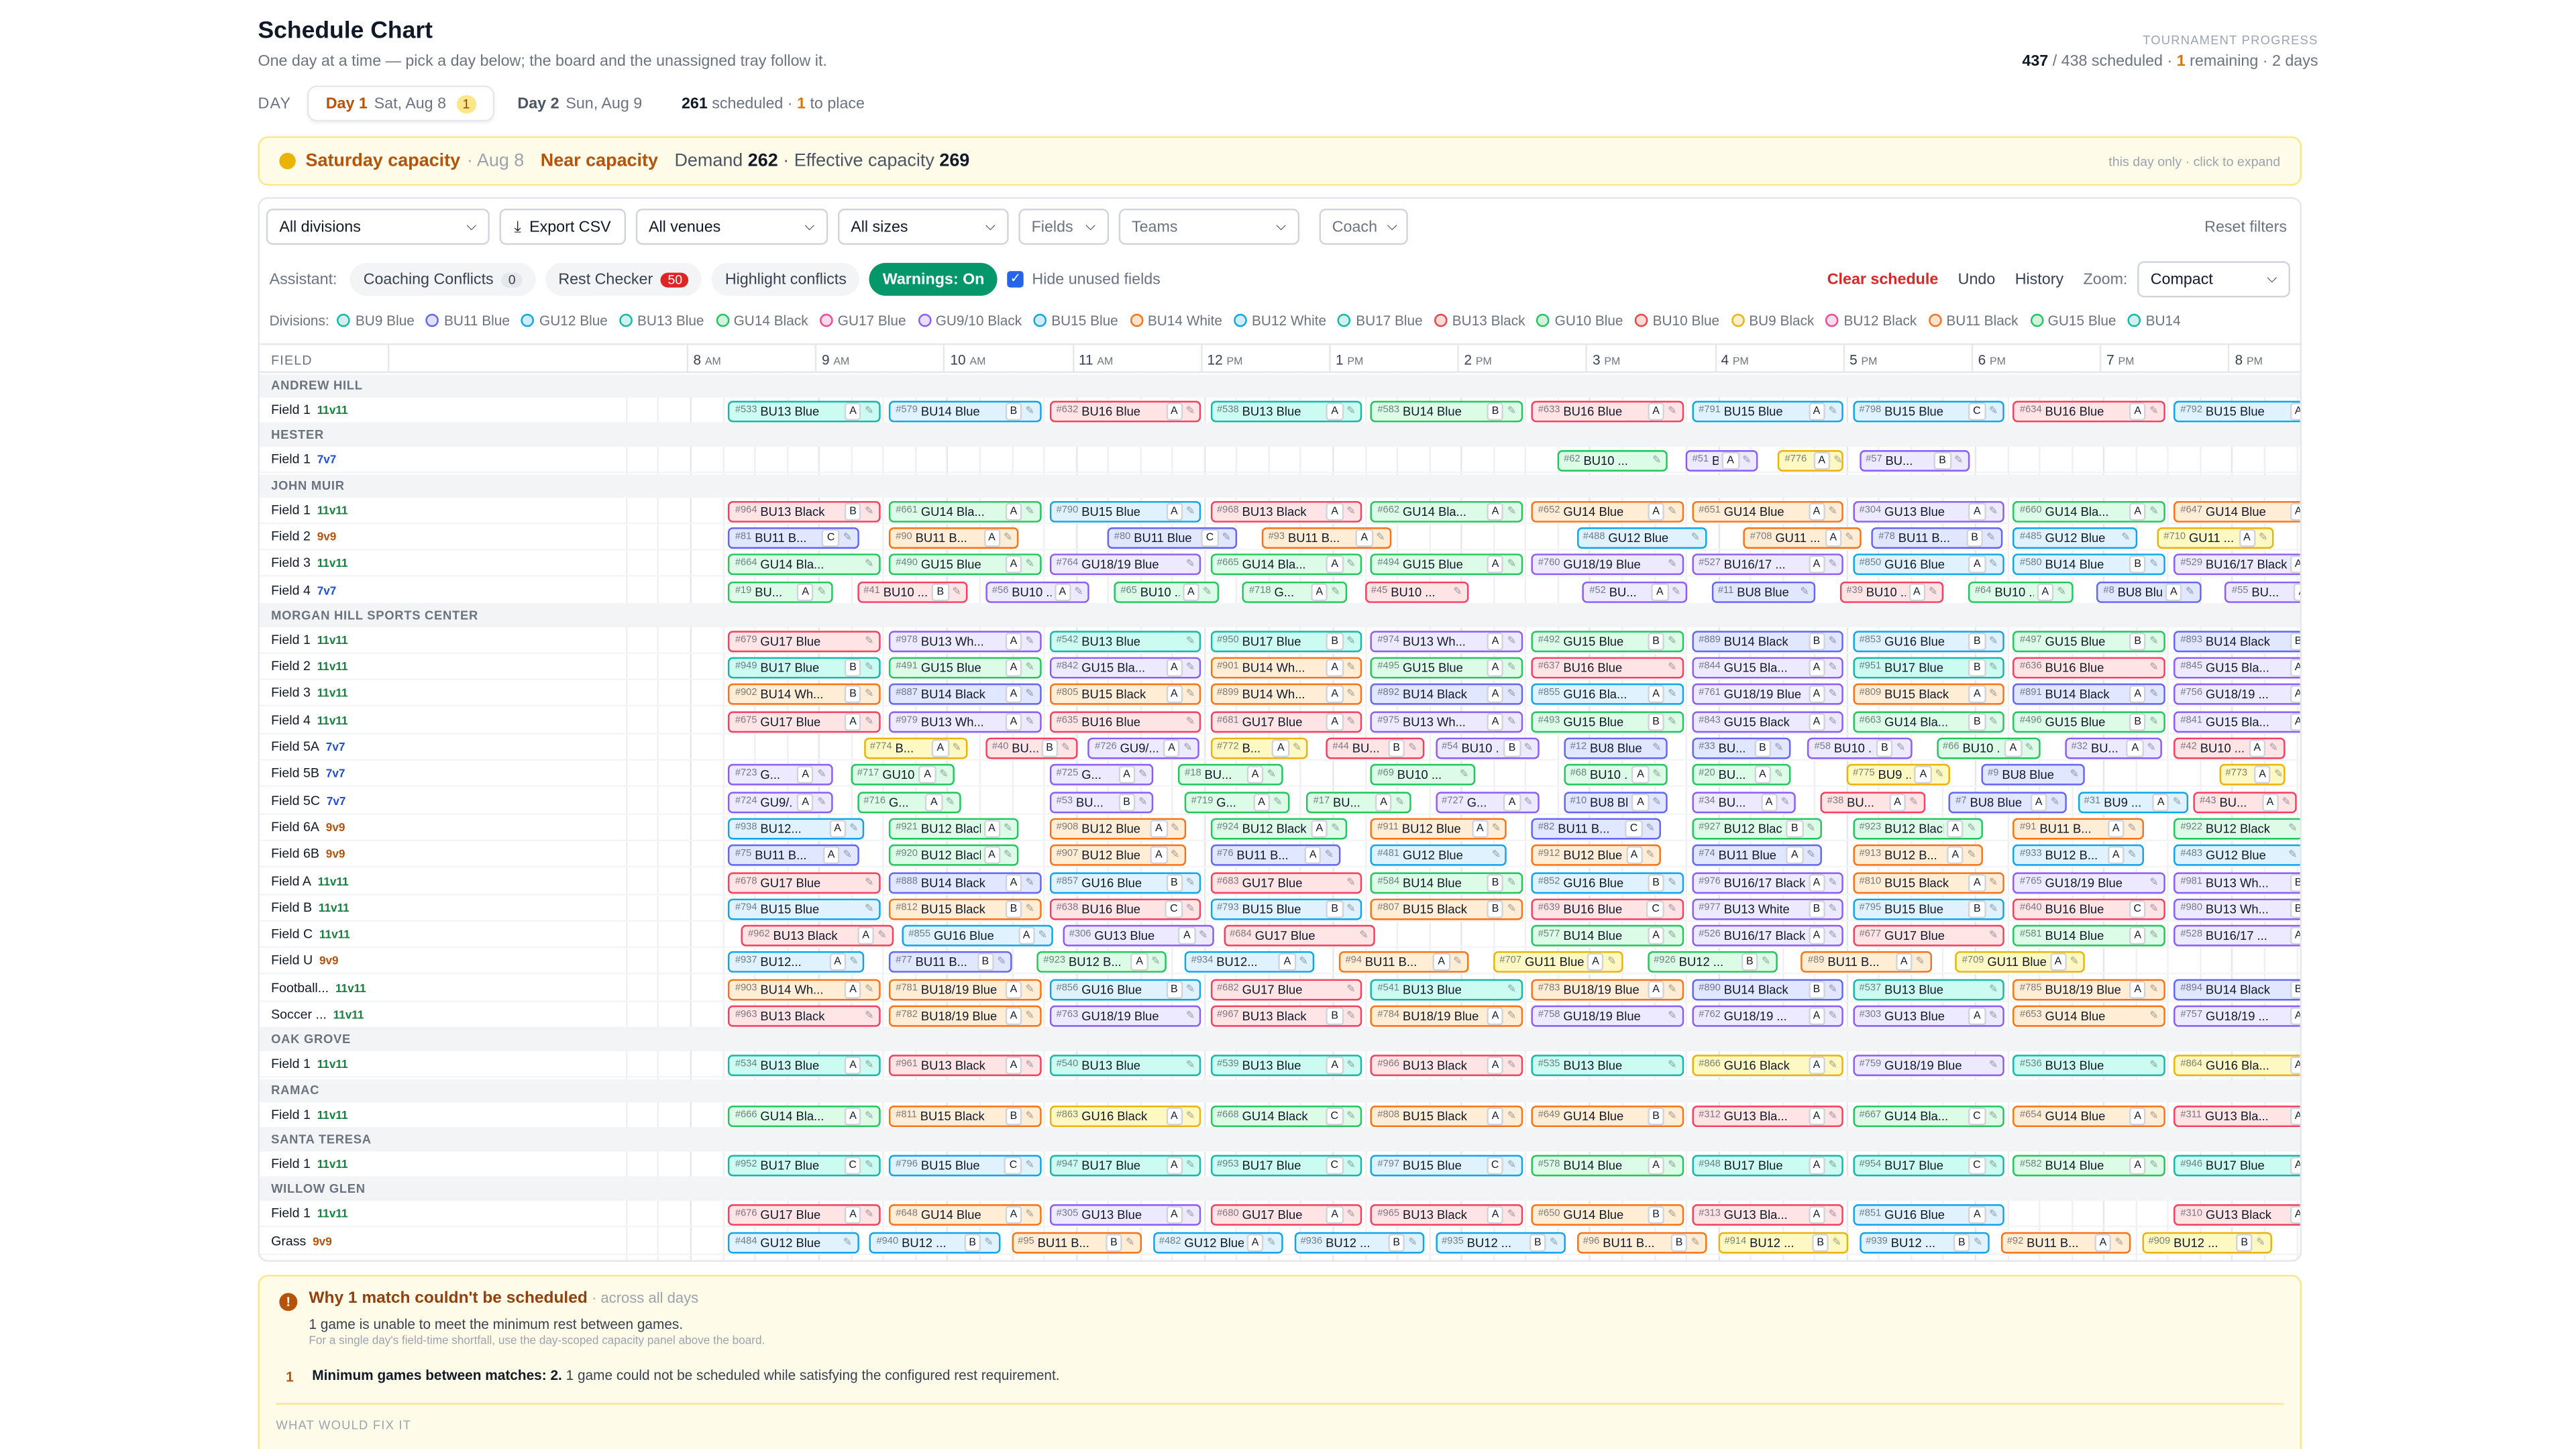  What do you see at coordinates (2039, 279) in the screenshot?
I see `history-button: History` at bounding box center [2039, 279].